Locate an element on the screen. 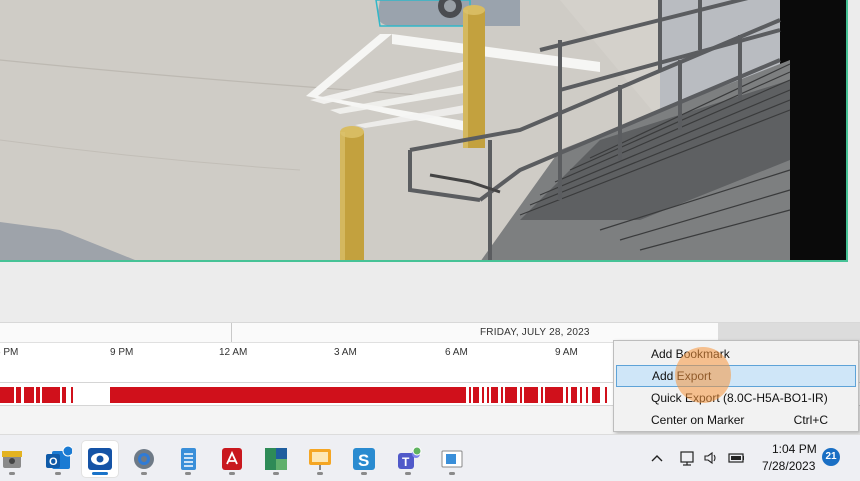  hour-label: 3 AM is located at coordinates (345, 352).